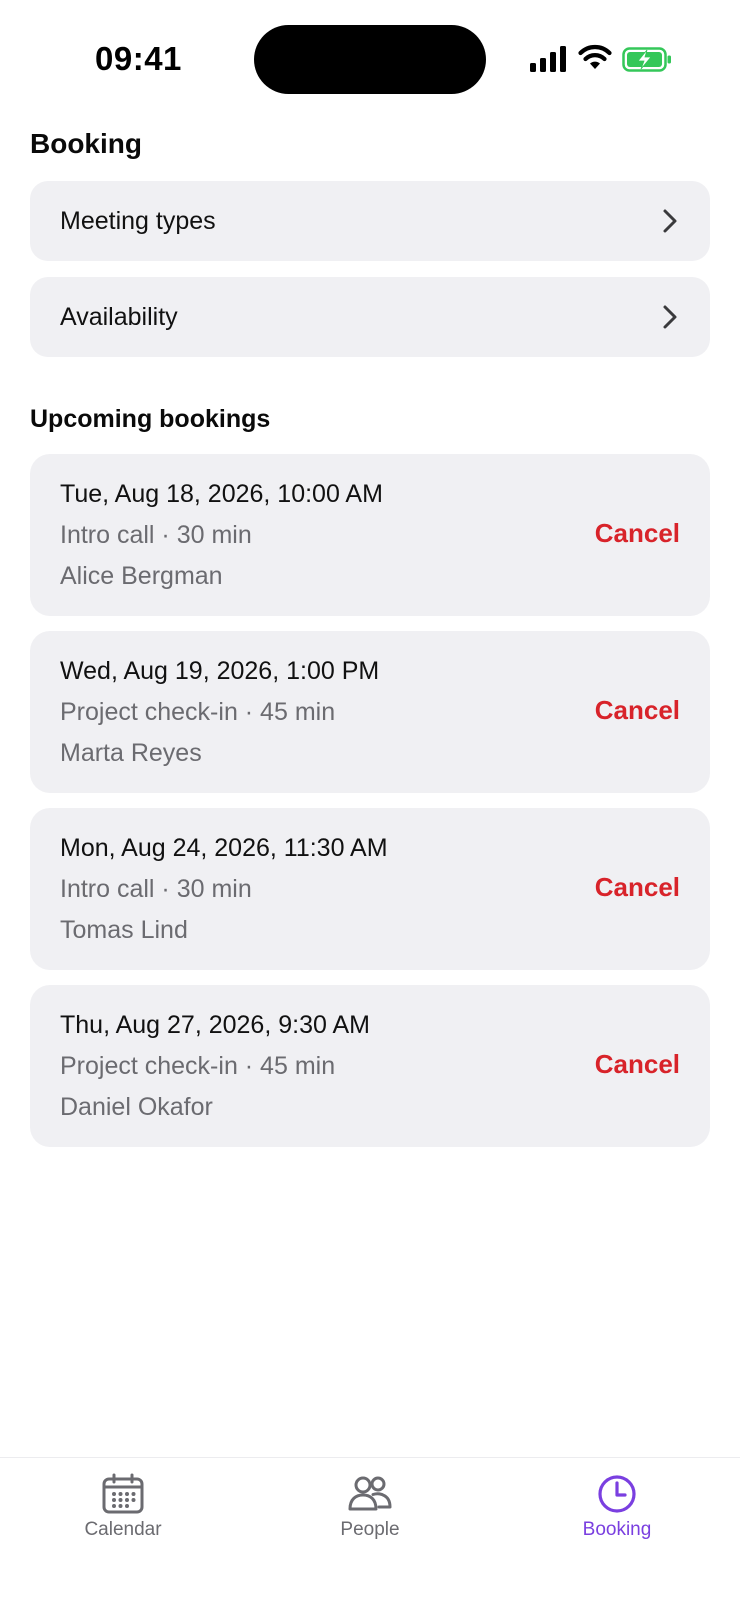  I want to click on tab-calendar: Calendar, so click(123, 1513).